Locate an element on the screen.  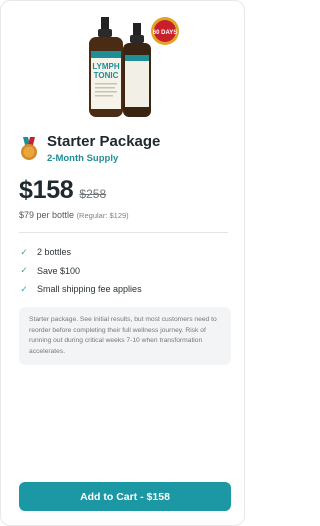
divider is located at coordinates (123, 232).